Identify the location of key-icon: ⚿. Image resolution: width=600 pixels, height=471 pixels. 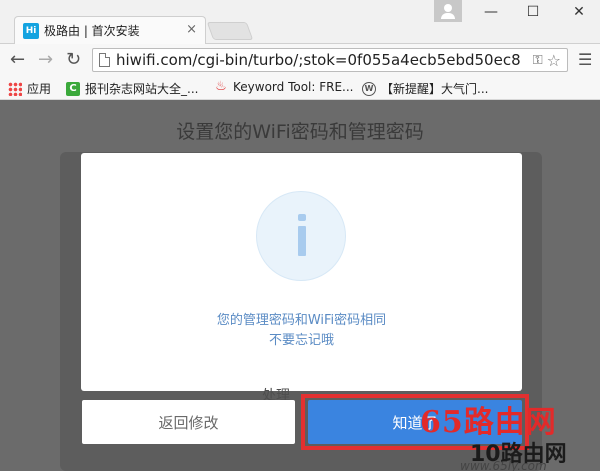
(538, 60).